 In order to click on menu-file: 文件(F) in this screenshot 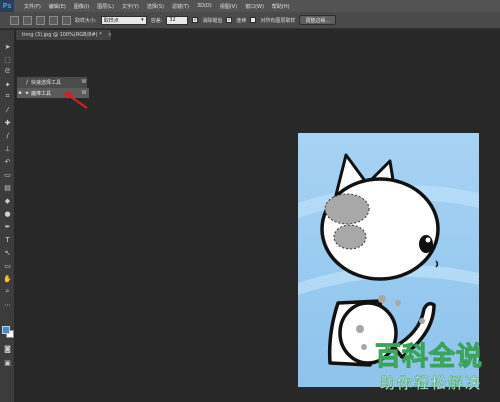, I will do `click(32, 6)`.